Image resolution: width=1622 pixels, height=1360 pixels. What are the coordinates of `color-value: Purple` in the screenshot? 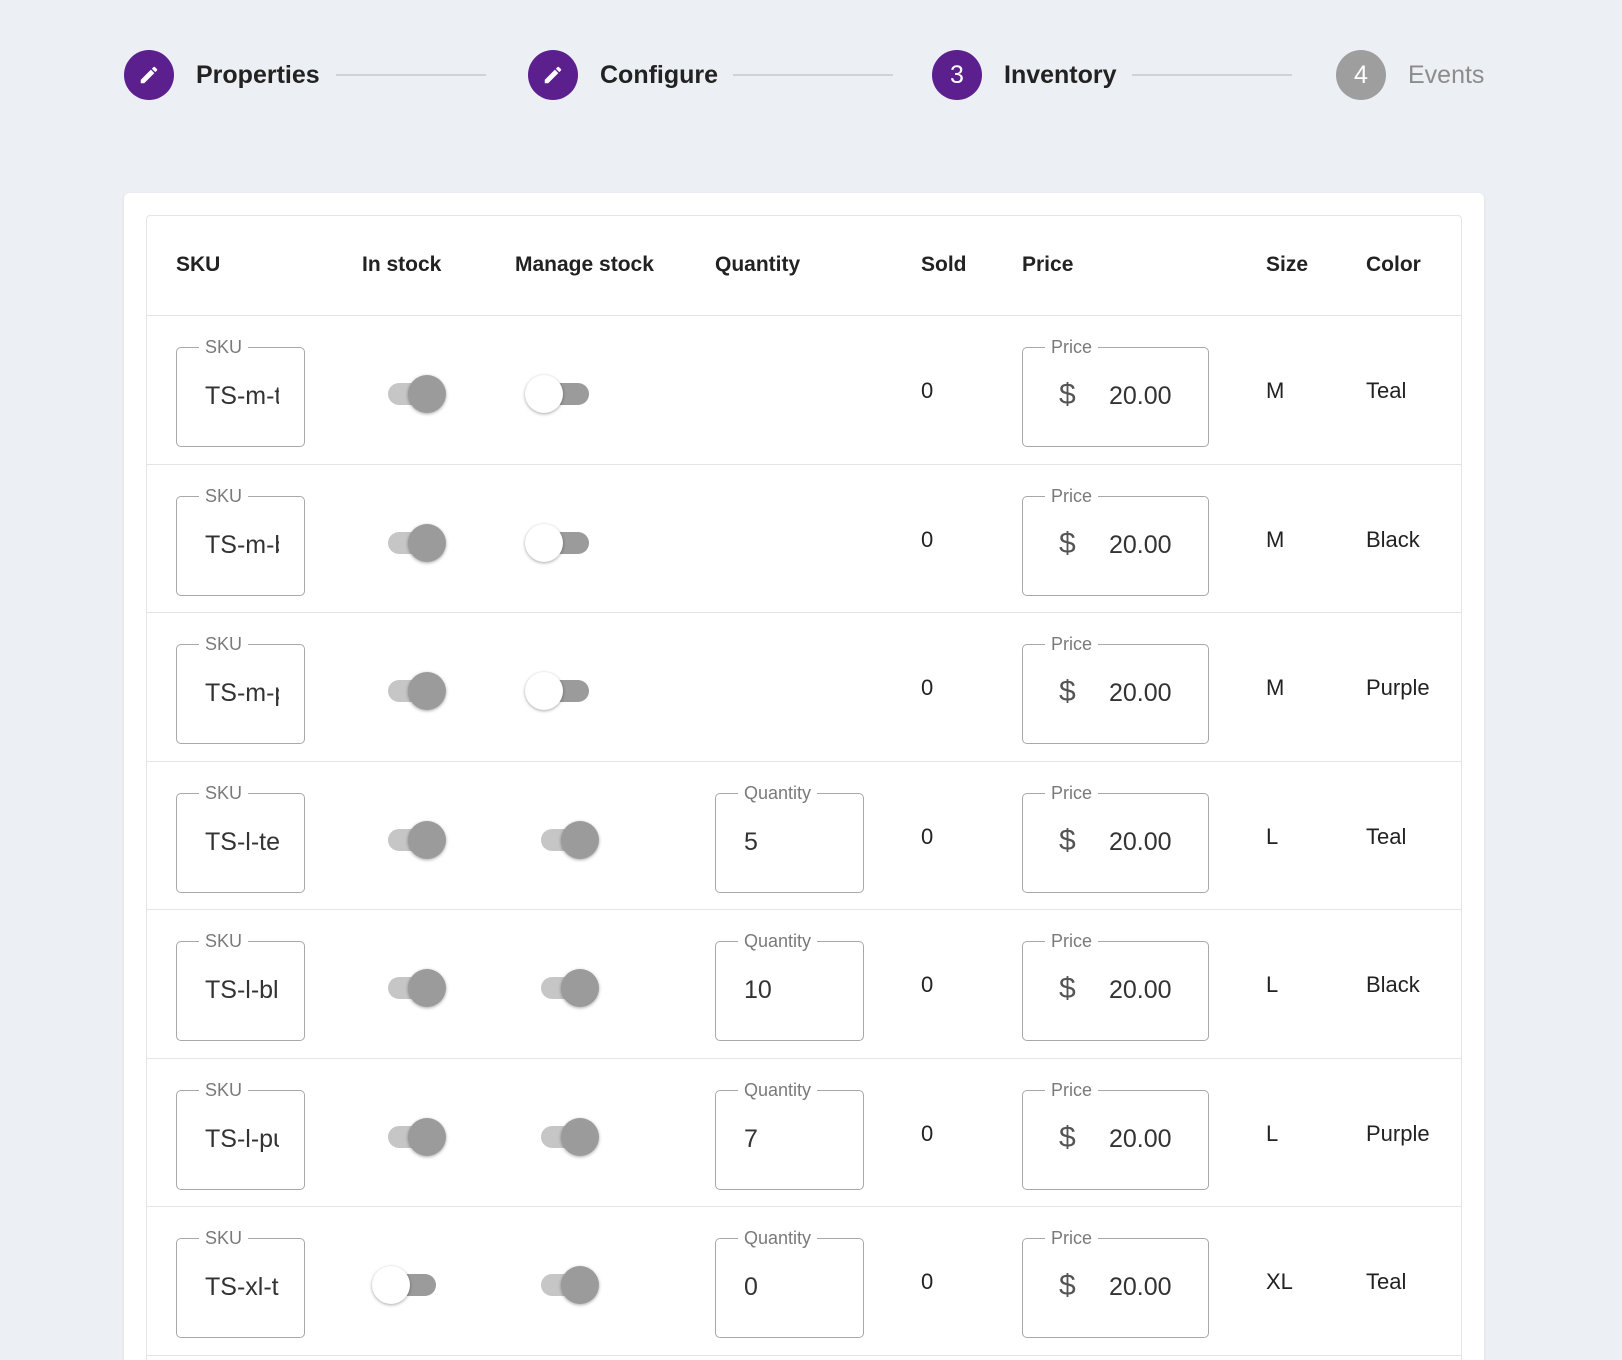 It's located at (1398, 1133).